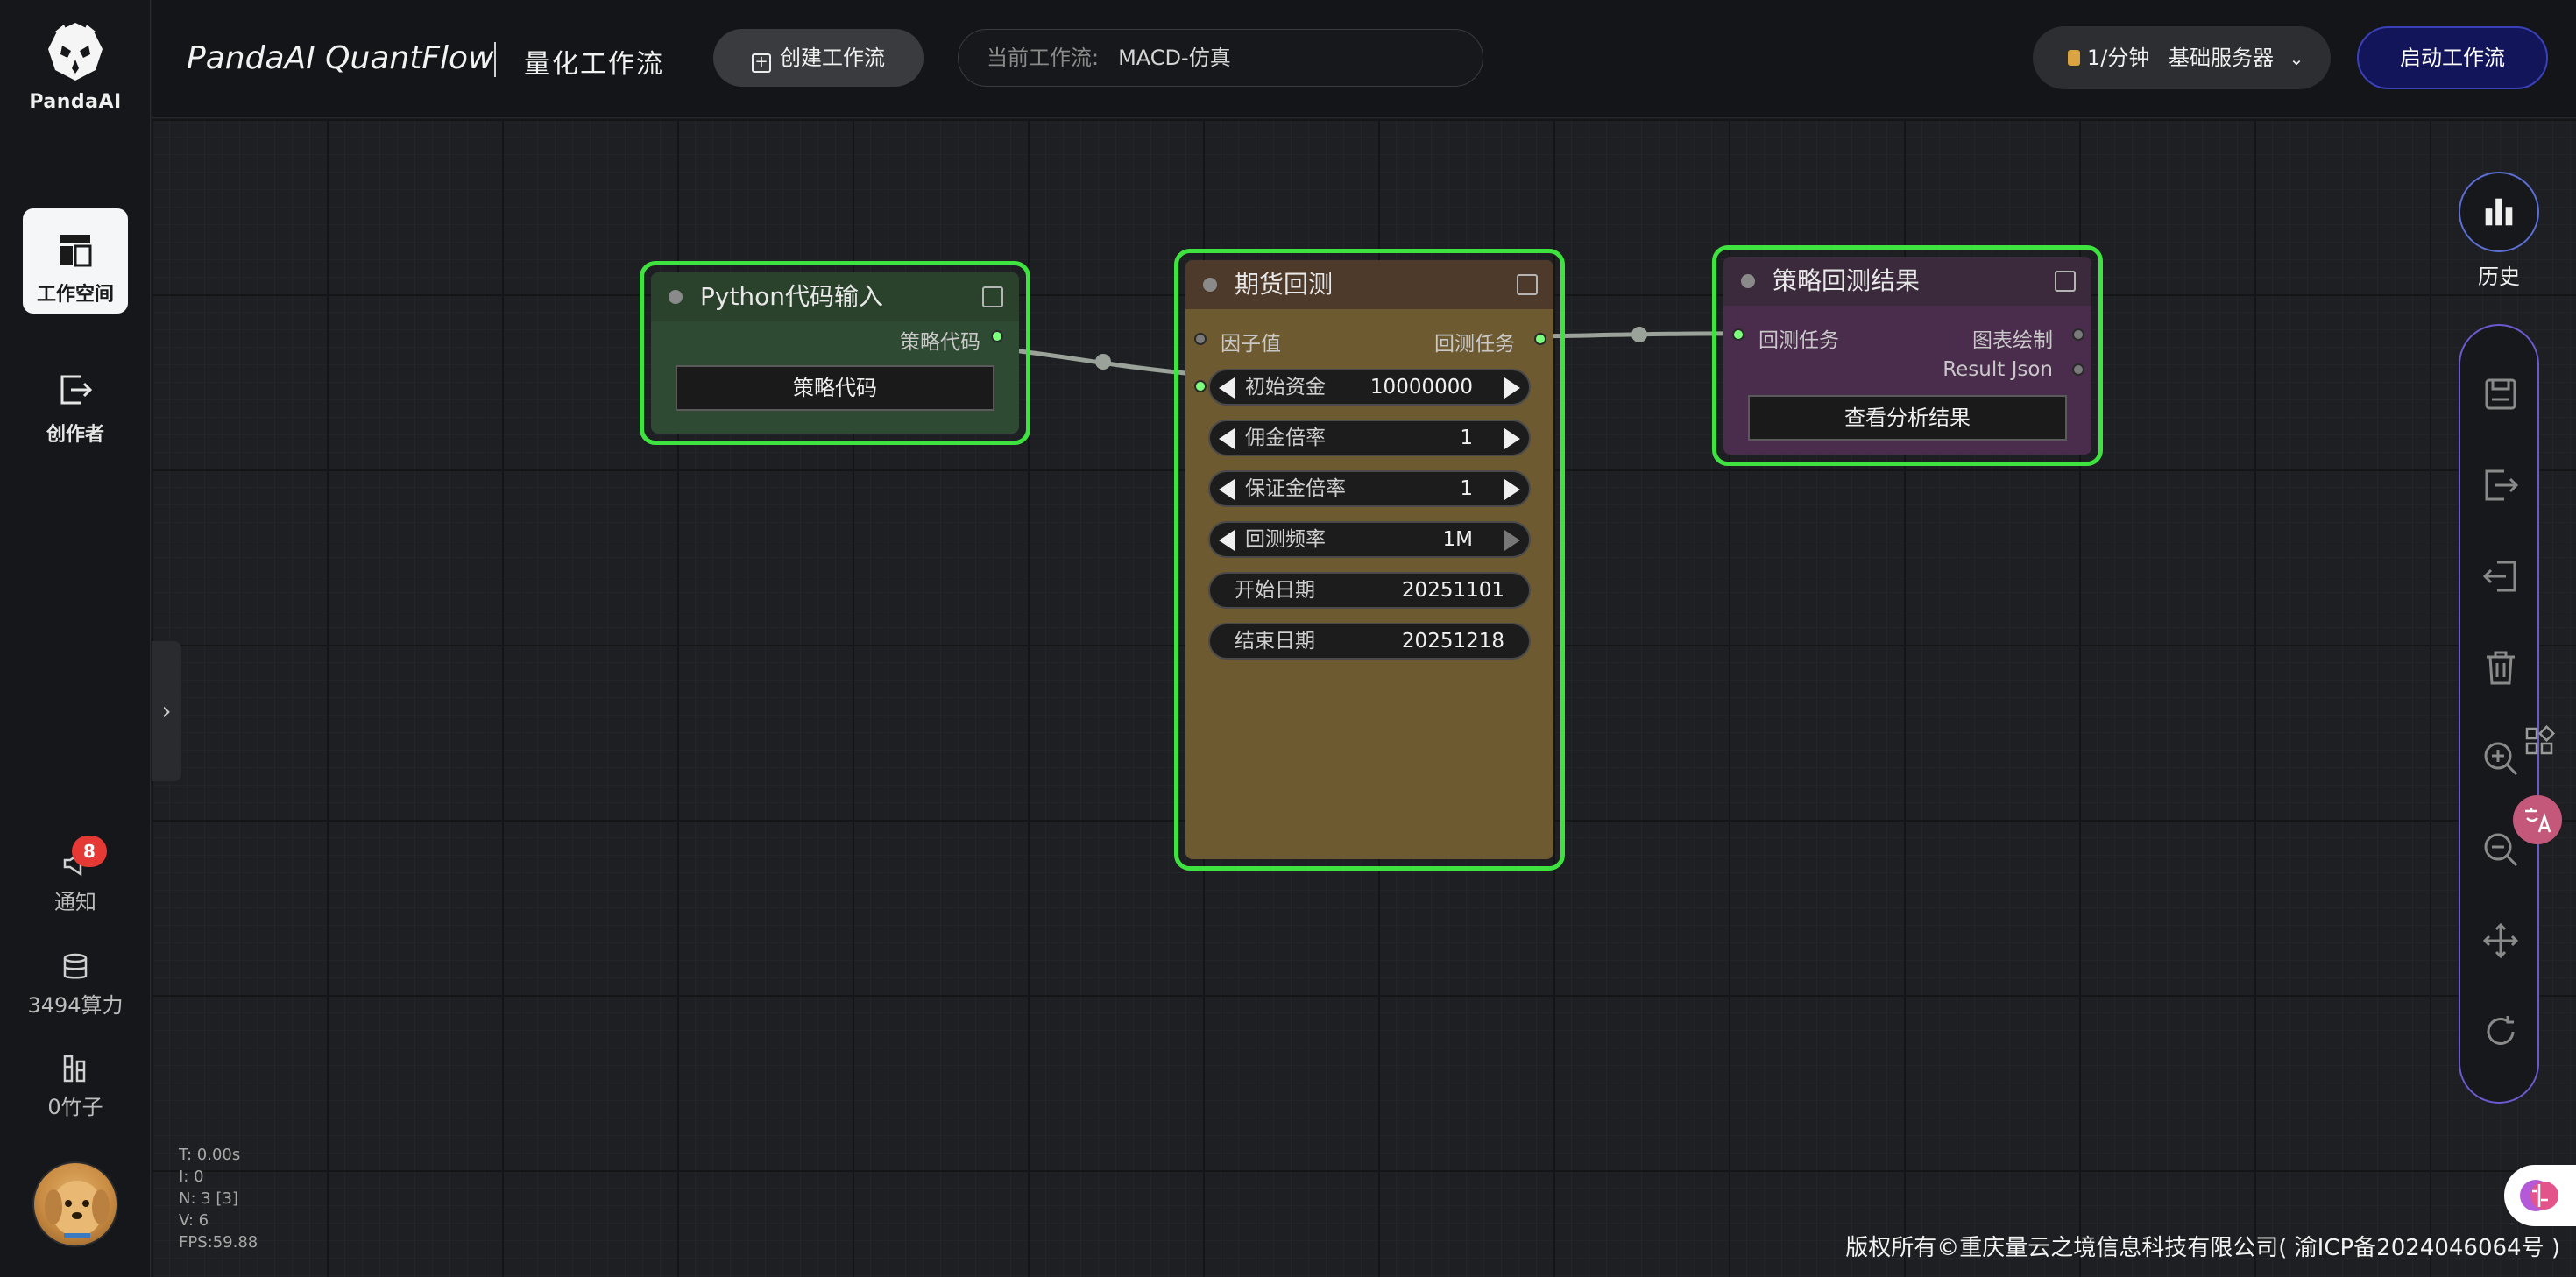  What do you see at coordinates (2202, 1248) in the screenshot?
I see `copyright-footer: 版权所有©重庆量云之境信息科技有限公司( 渝ICP备2024046064号 )` at bounding box center [2202, 1248].